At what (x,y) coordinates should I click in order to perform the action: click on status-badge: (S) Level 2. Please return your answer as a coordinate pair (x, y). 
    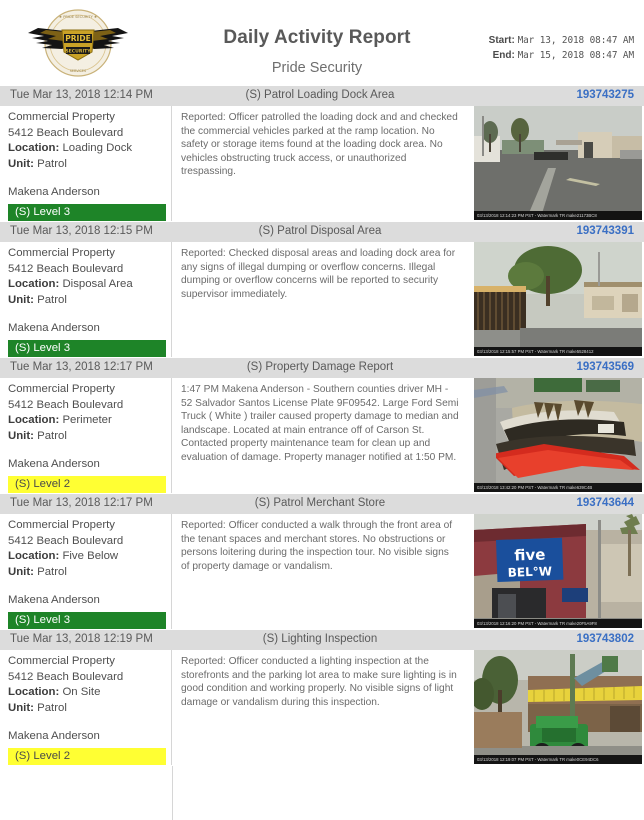
    Looking at the image, I should click on (87, 484).